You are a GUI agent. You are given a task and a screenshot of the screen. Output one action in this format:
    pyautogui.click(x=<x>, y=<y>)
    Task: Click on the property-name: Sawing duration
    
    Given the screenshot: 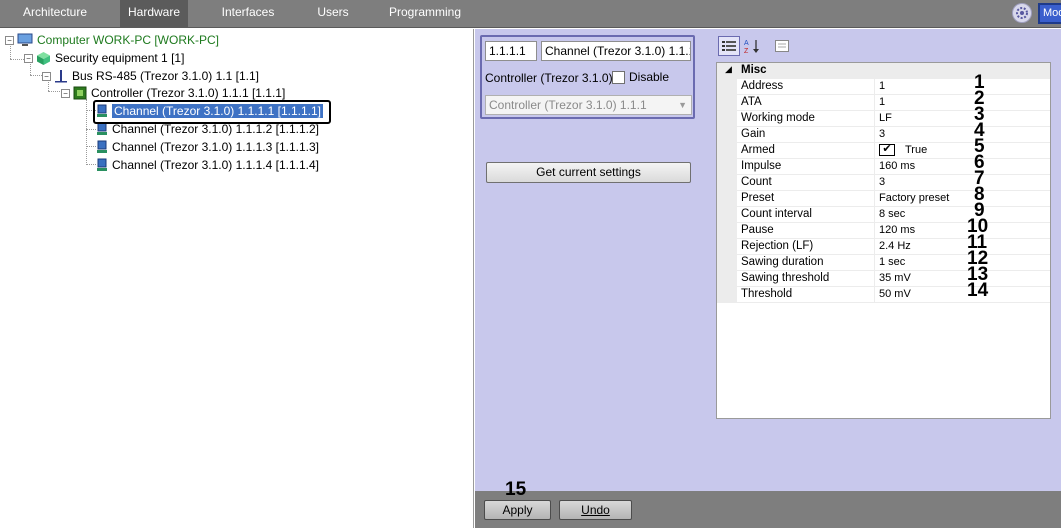 What is the action you would take?
    pyautogui.click(x=782, y=262)
    